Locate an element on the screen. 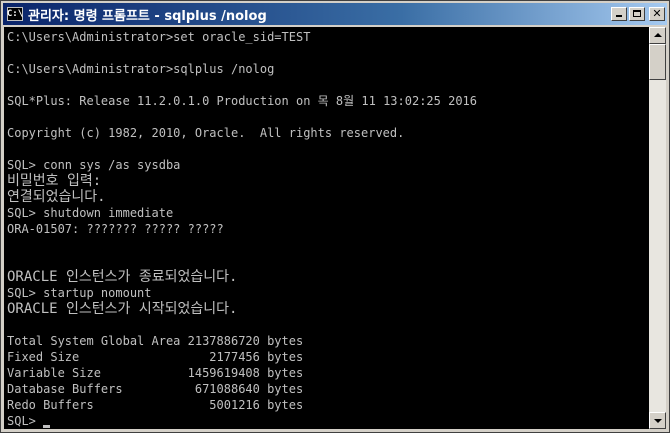 The width and height of the screenshot is (670, 433). window-title: 관리자: 명령 프롬프트 - sqlplus /nolog is located at coordinates (147, 16).